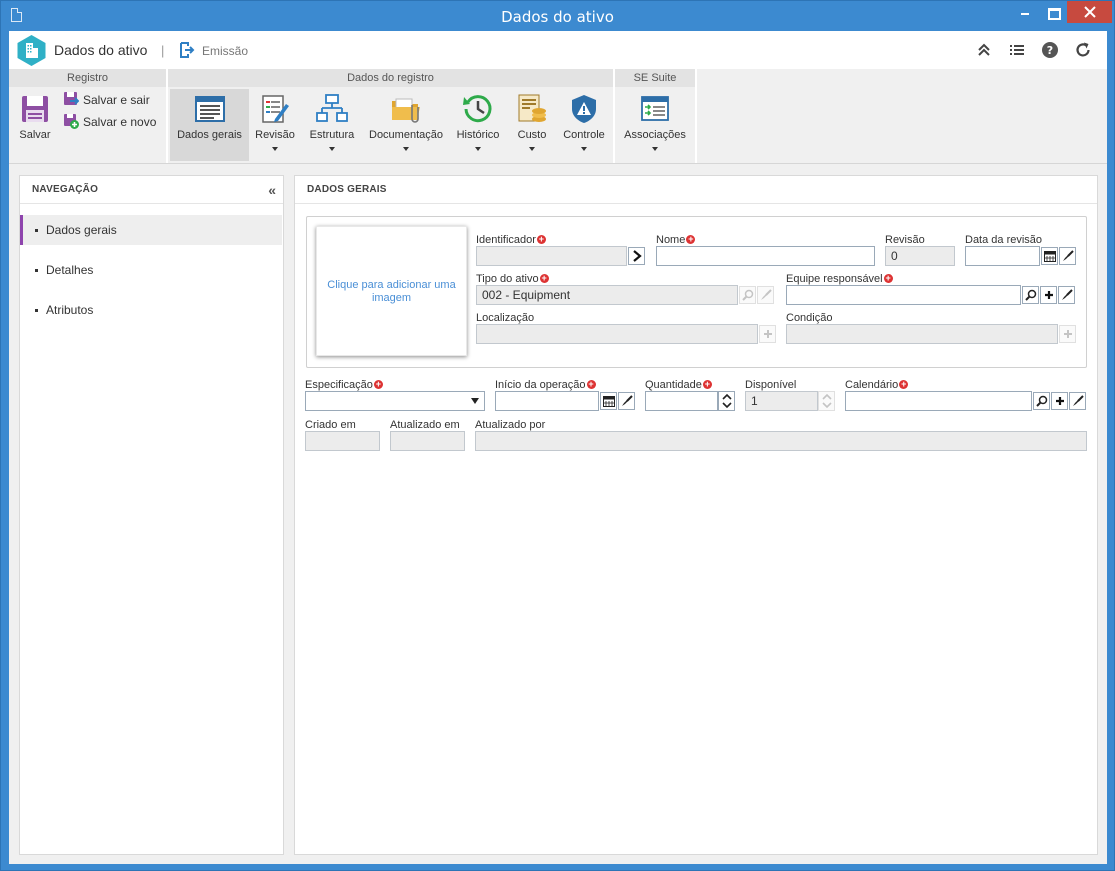  Describe the element at coordinates (187, 50) in the screenshot. I see `emission-status-icon` at that location.